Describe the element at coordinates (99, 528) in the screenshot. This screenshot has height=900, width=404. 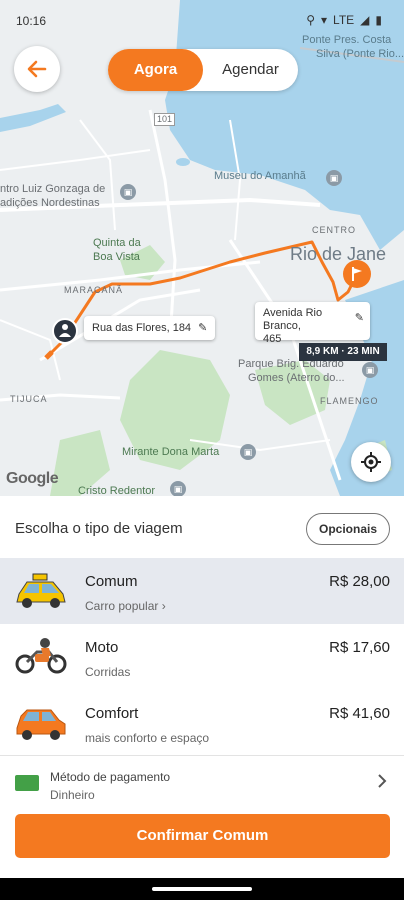
I see `sheet-title: Escolha o tipo de viagem` at that location.